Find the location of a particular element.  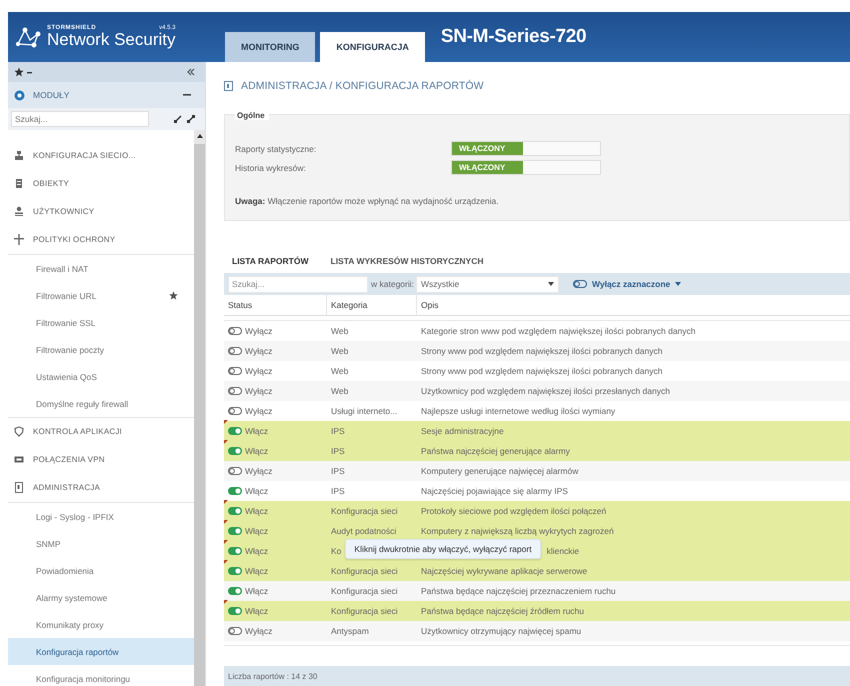

table-row: Wyłącz Usługi interneto... Najlepsze usługi internetowe według ilości wymiany is located at coordinates (537, 411).